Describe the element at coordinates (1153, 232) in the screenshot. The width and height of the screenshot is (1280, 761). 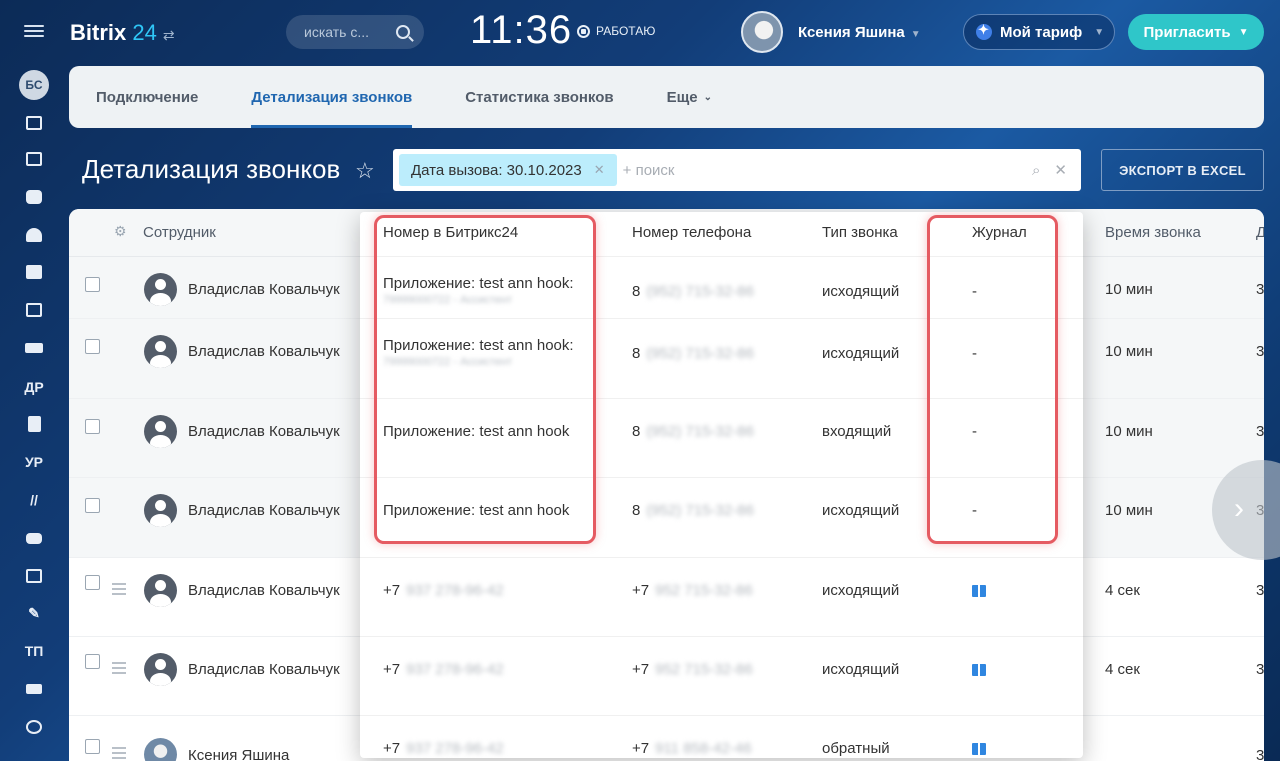
I see `col-call-time: Время звонка` at that location.